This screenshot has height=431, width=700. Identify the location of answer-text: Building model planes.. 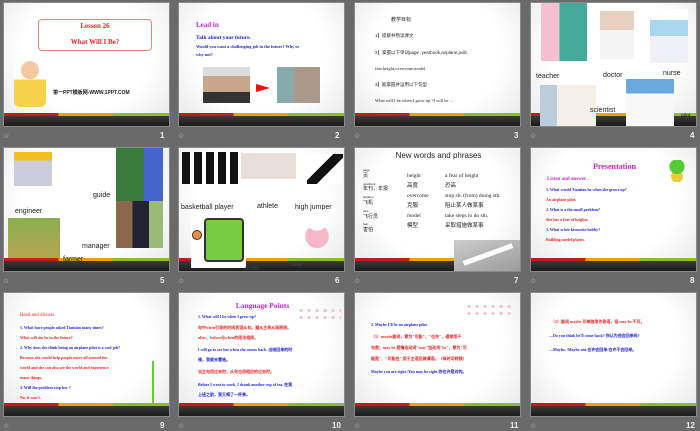
(566, 239).